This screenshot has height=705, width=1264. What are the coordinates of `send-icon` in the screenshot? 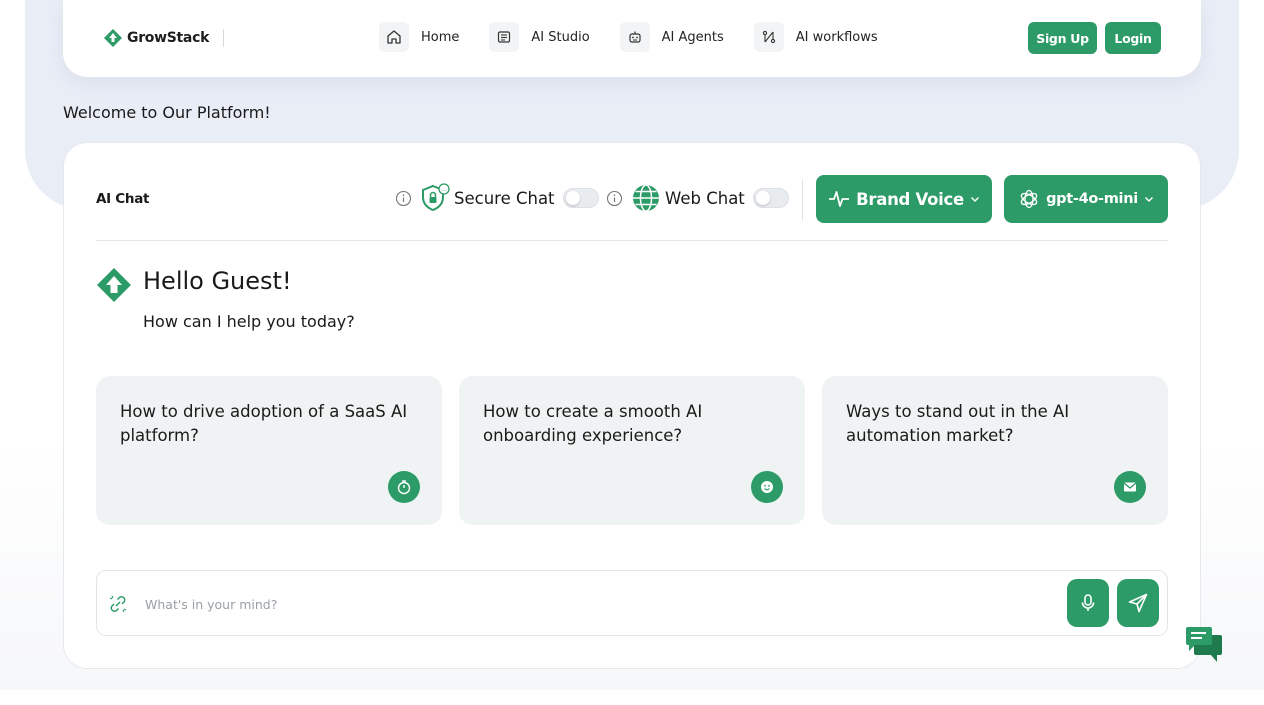 It's located at (1138, 603).